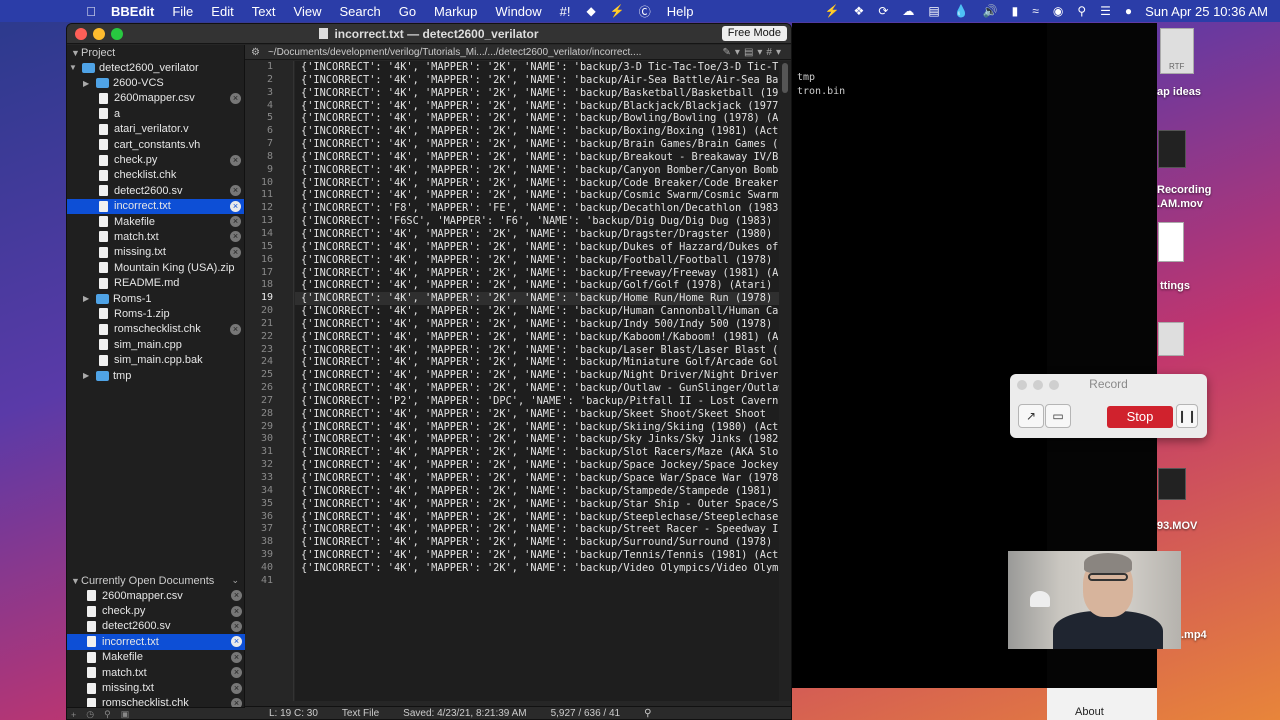  Describe the element at coordinates (1058, 416) in the screenshot. I see `frame-button: ▭` at that location.